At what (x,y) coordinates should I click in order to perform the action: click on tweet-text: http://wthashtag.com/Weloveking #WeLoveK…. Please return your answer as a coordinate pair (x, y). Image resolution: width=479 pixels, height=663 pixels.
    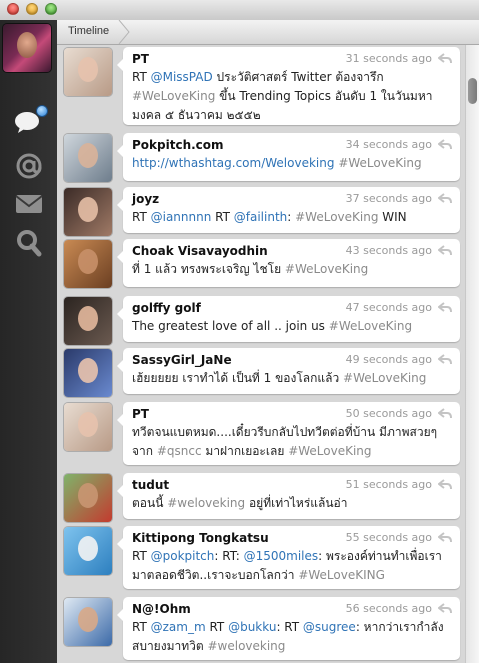
    Looking at the image, I should click on (292, 163).